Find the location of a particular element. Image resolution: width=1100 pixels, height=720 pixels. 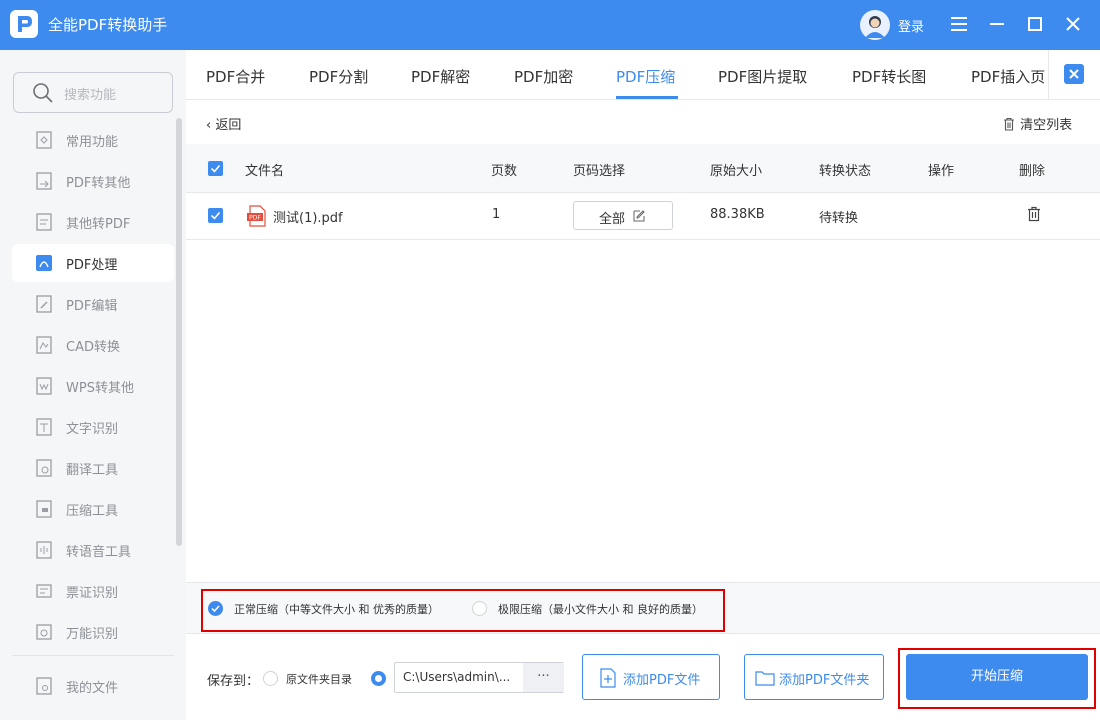

sidebar-item-voice: 转语音工具 is located at coordinates (93, 550).